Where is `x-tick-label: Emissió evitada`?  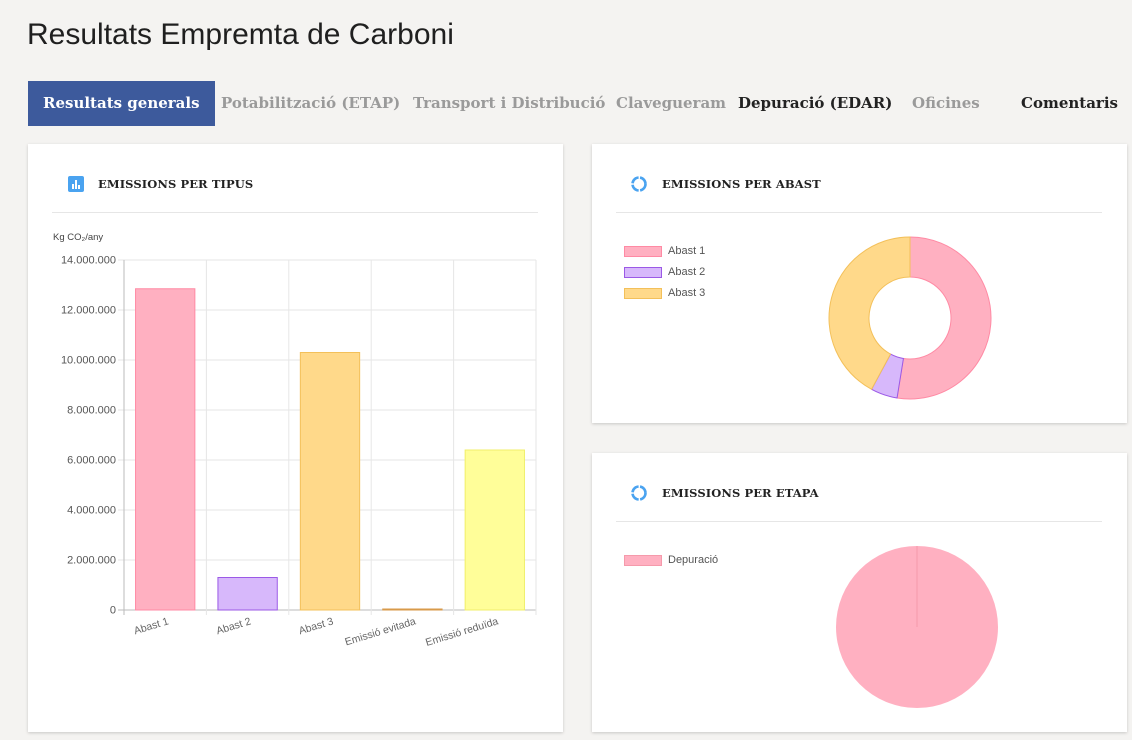
x-tick-label: Emissió evitada is located at coordinates (380, 631).